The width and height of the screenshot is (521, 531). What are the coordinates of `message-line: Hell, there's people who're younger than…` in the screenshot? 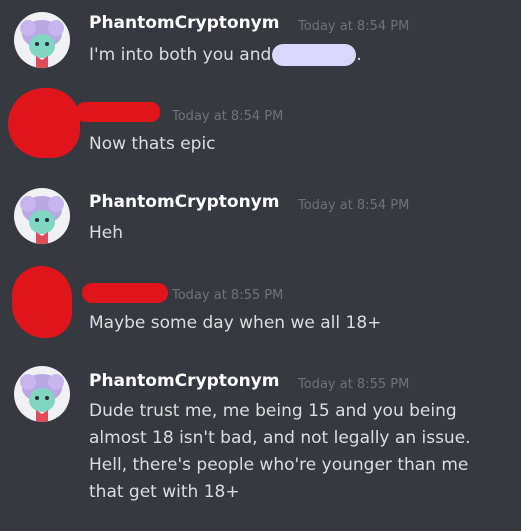 It's located at (279, 465).